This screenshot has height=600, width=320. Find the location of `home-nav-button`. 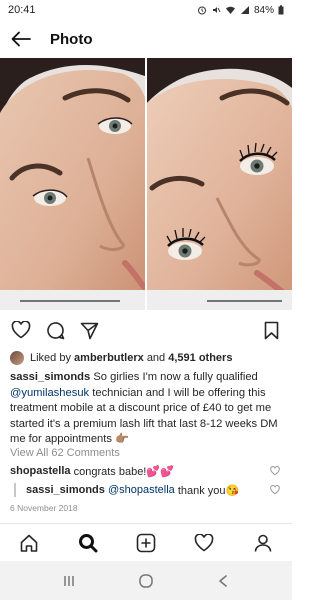

home-nav-button is located at coordinates (146, 581).